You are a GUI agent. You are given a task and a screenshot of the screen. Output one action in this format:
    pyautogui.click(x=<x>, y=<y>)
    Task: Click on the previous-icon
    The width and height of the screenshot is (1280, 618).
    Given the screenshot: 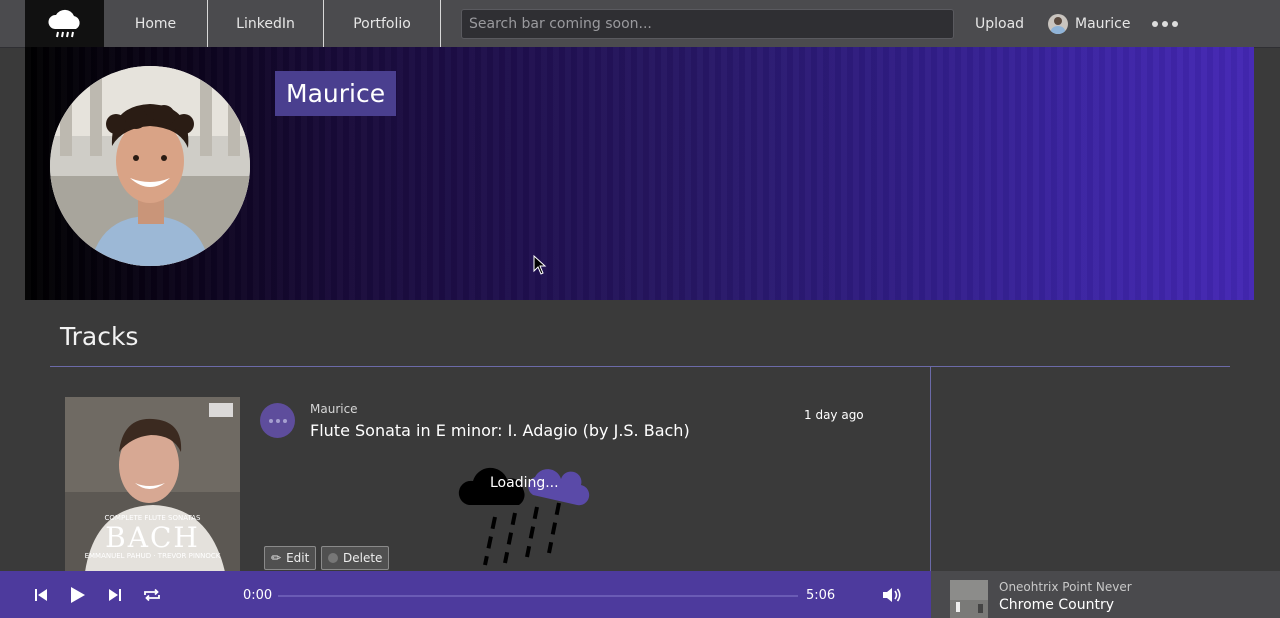 What is the action you would take?
    pyautogui.click(x=41, y=595)
    